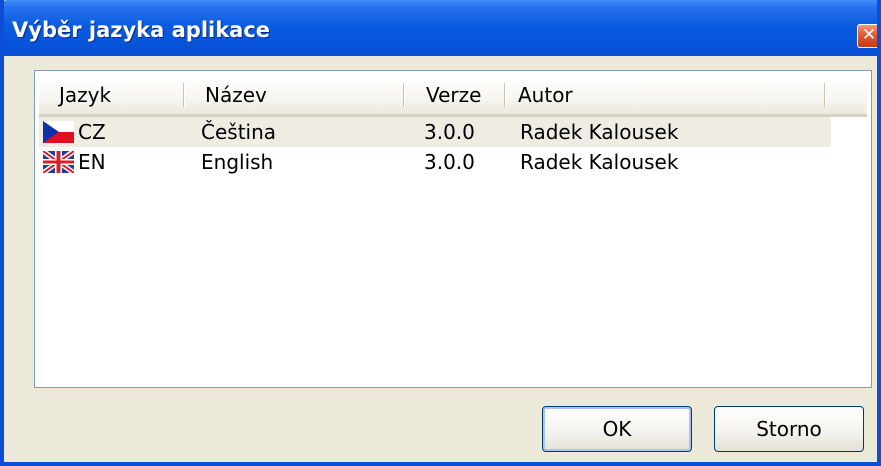  Describe the element at coordinates (58, 132) in the screenshot. I see `czech-flag-icon` at that location.